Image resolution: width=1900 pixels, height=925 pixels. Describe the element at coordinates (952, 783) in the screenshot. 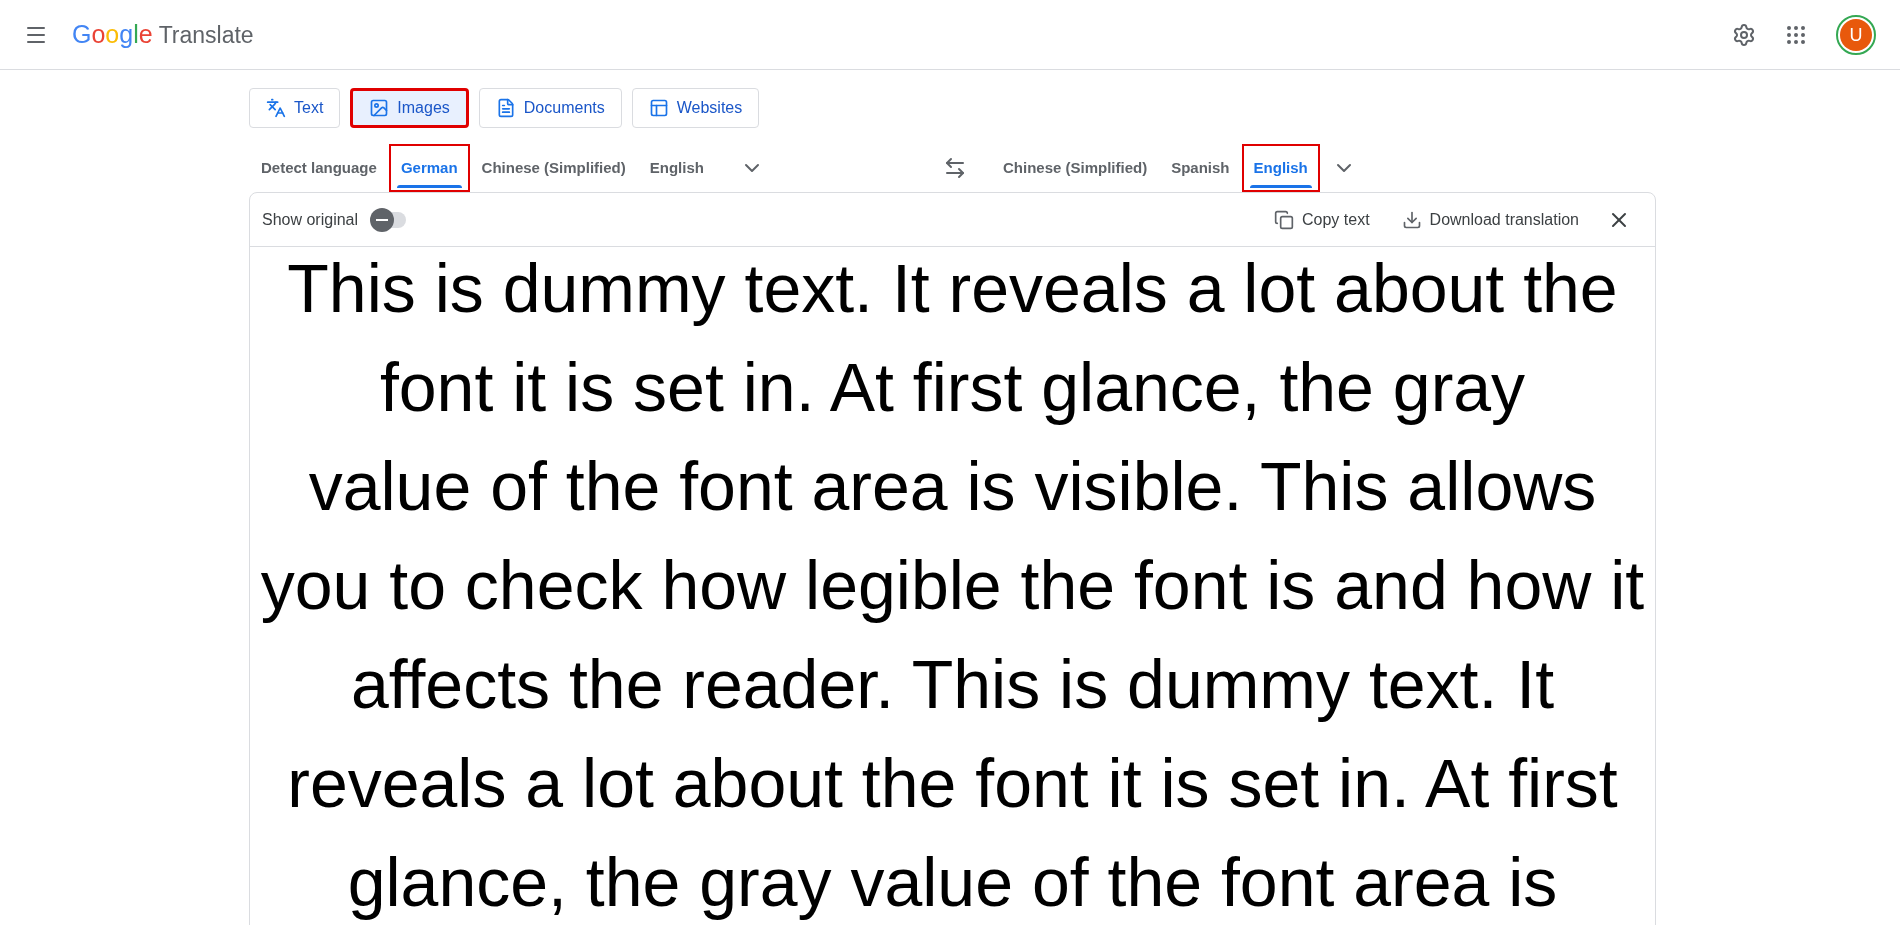

I see `translated-text-line: reveals a lot about the font it is set in. At first` at that location.